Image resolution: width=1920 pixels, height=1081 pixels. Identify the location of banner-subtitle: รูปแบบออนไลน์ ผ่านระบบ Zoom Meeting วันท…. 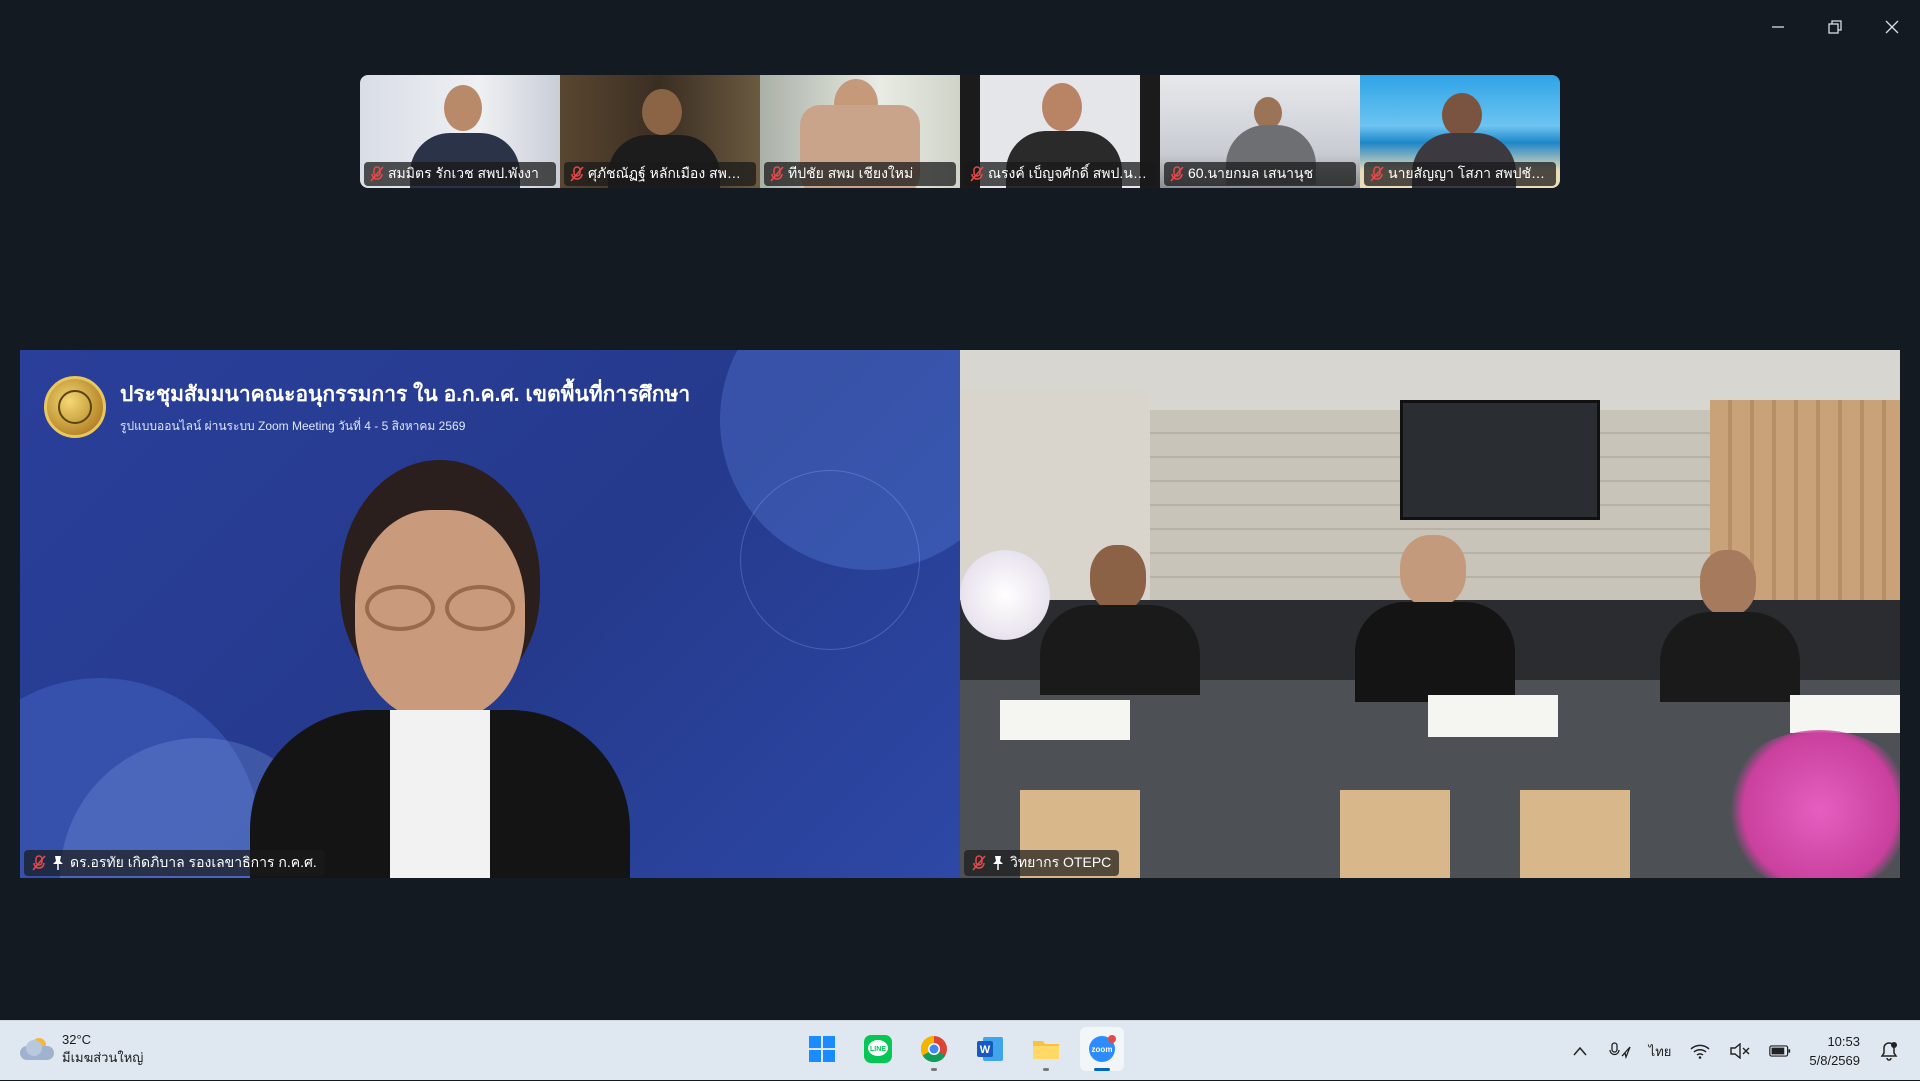
(405, 426).